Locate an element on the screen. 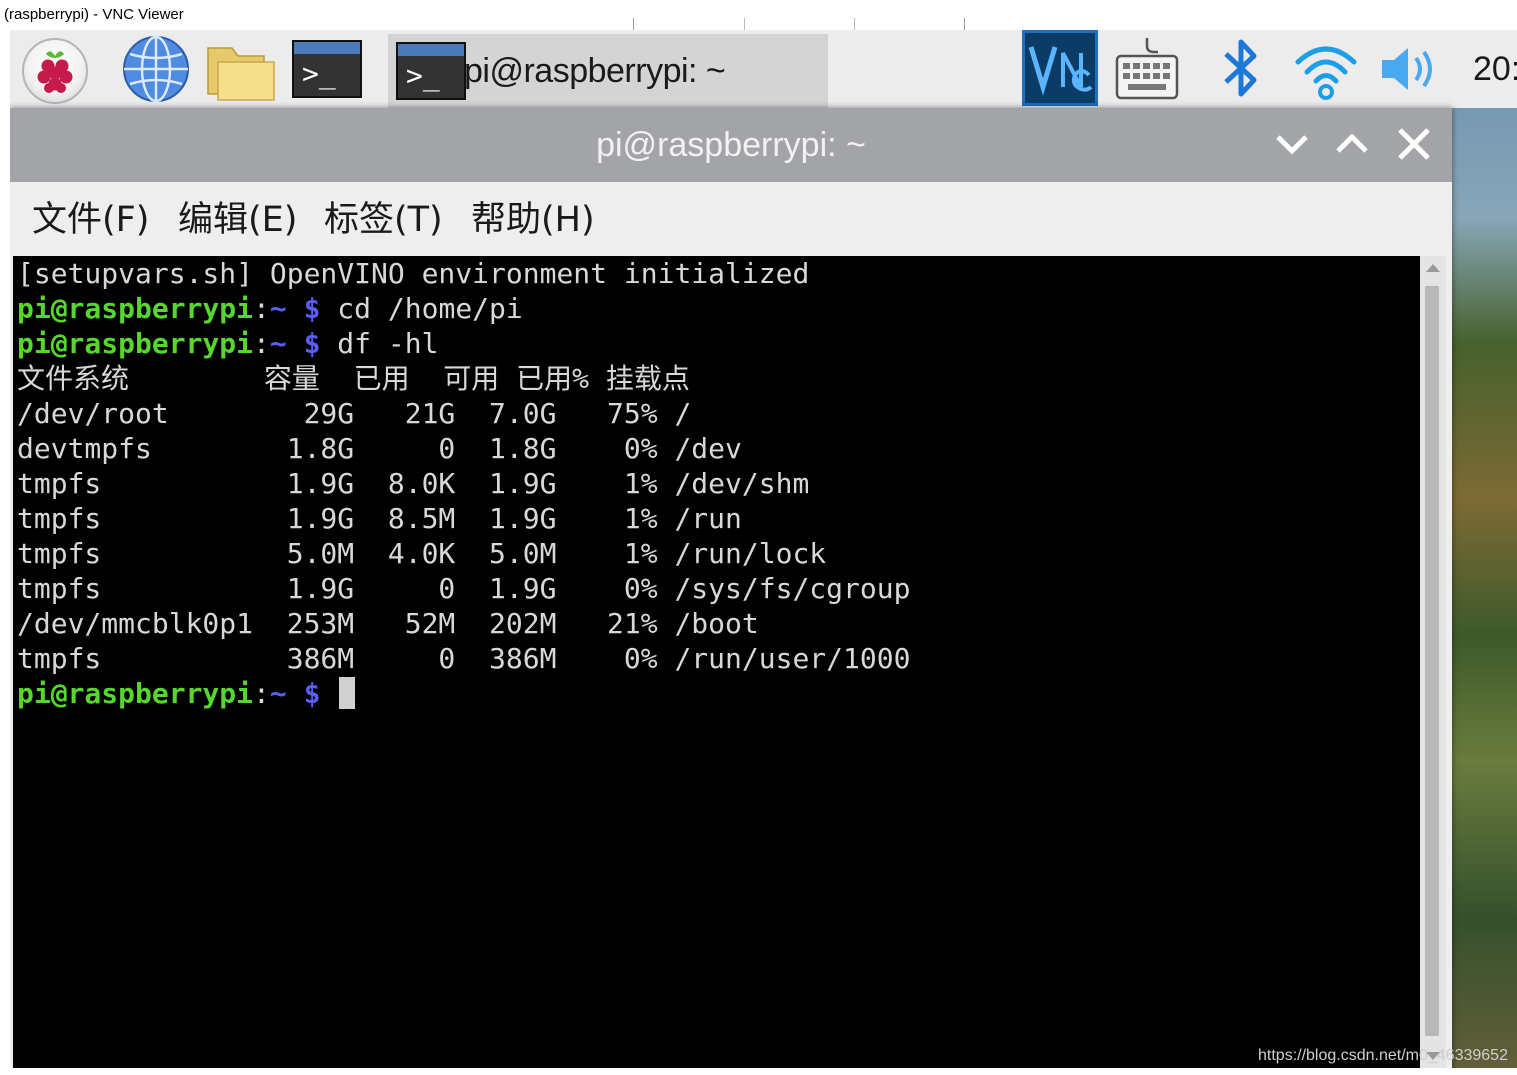 This screenshot has width=1517, height=1075. terminal-titlebar: pi@raspberrypi: ~ is located at coordinates (731, 145).